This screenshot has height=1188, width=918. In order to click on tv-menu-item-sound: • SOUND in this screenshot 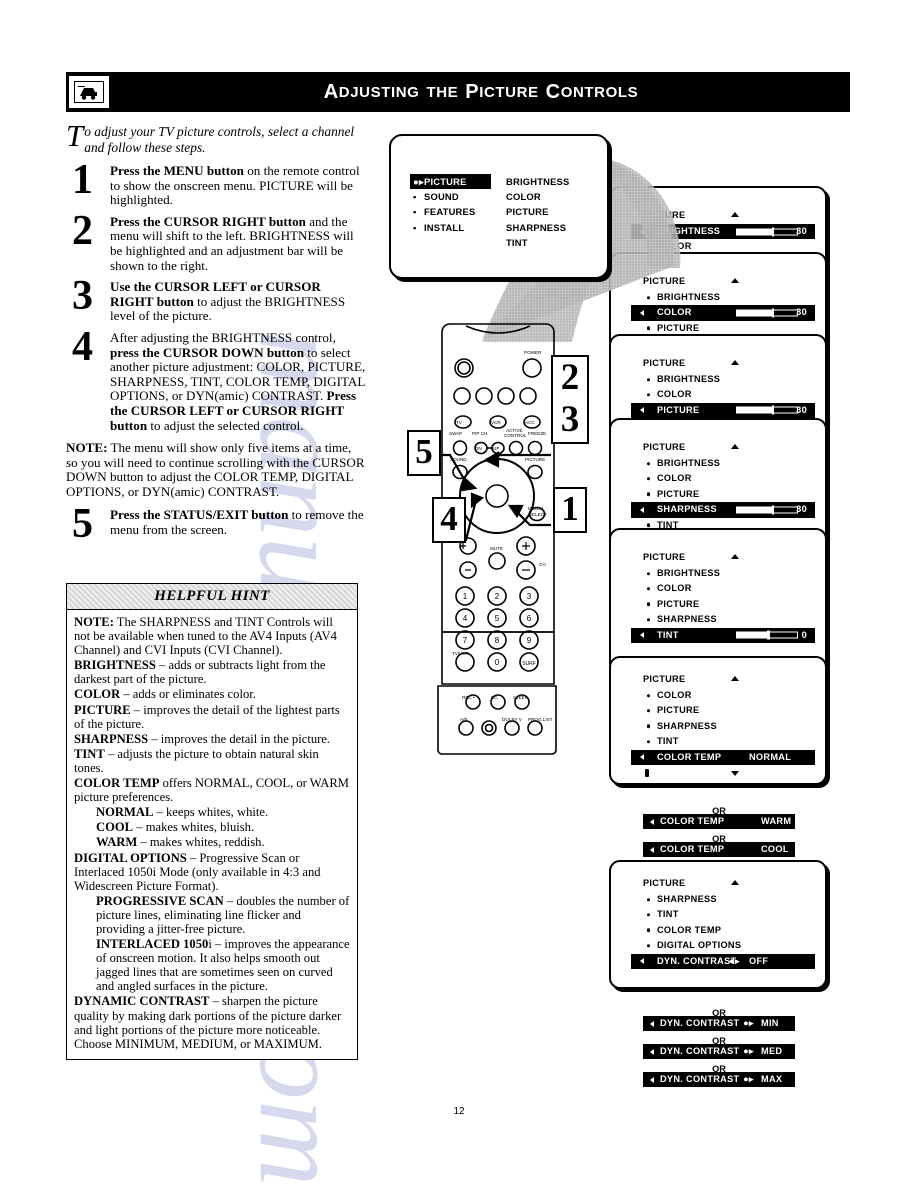, I will do `click(452, 196)`.